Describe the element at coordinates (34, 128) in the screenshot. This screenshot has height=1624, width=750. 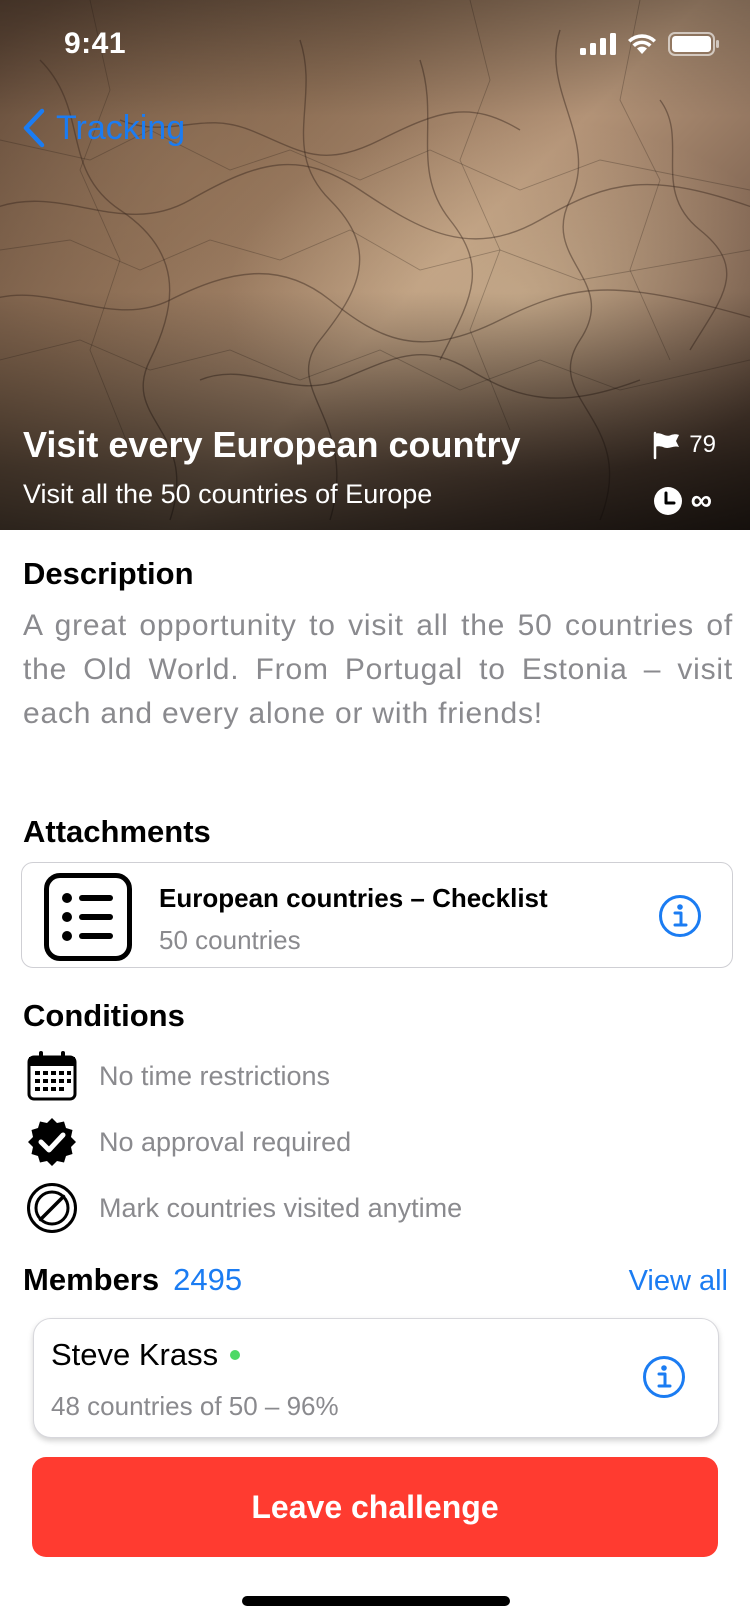
I see `chevron-left-icon` at that location.